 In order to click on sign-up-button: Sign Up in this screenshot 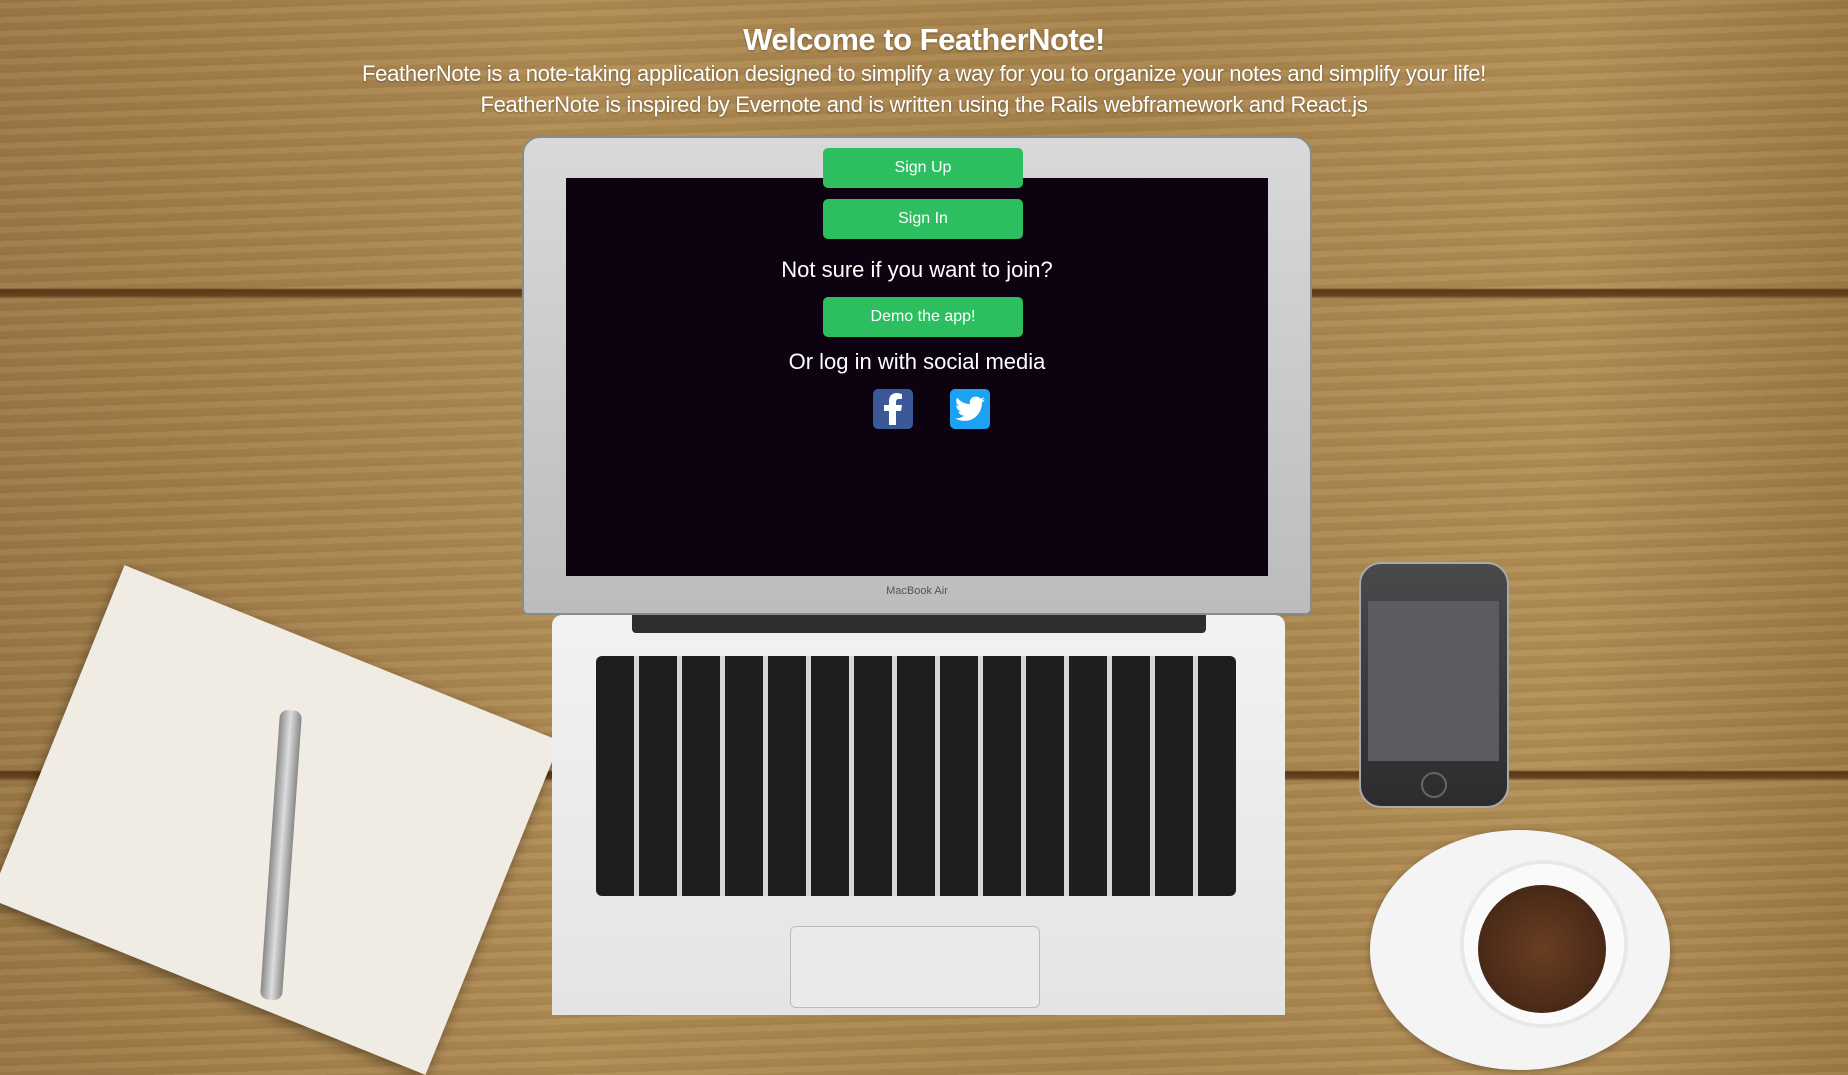, I will do `click(923, 168)`.